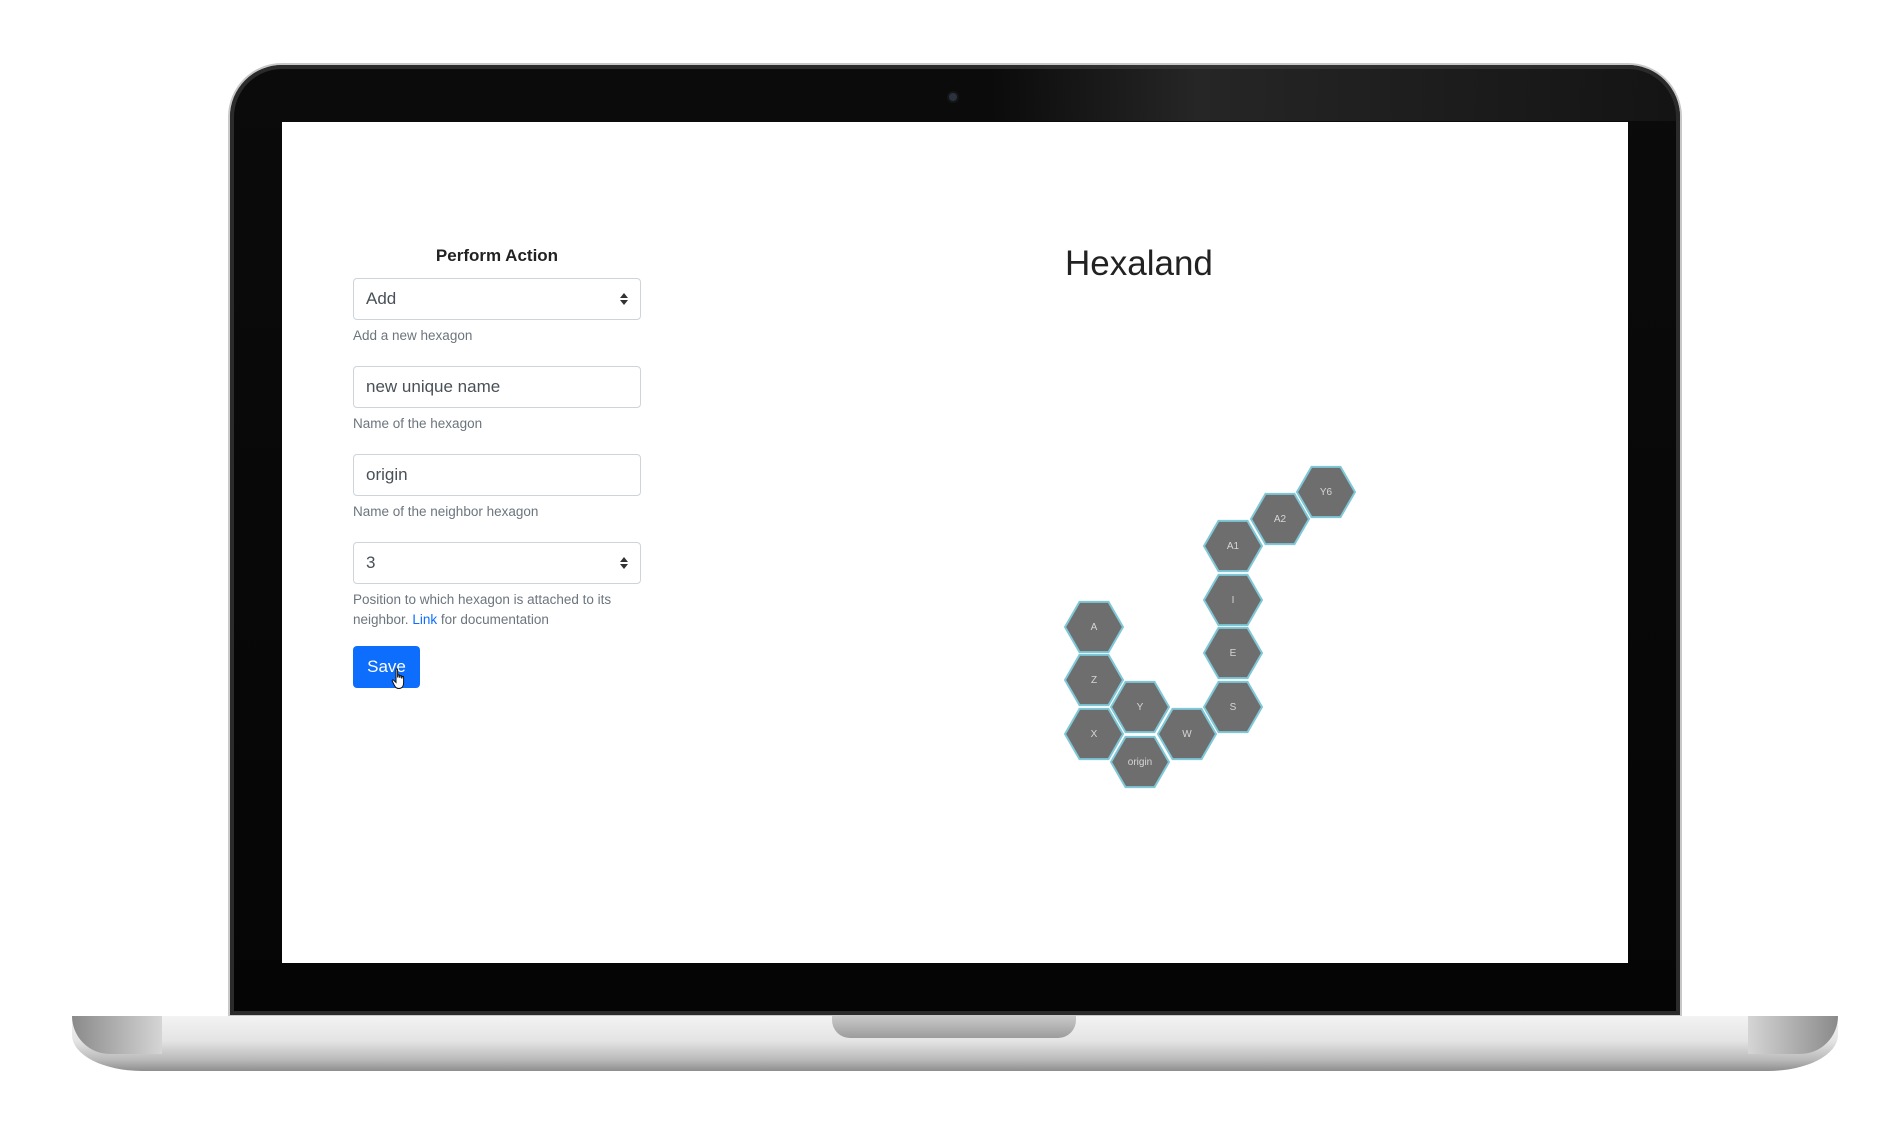 The image size is (1895, 1139). What do you see at coordinates (1094, 627) in the screenshot?
I see `hexagon-label: A` at bounding box center [1094, 627].